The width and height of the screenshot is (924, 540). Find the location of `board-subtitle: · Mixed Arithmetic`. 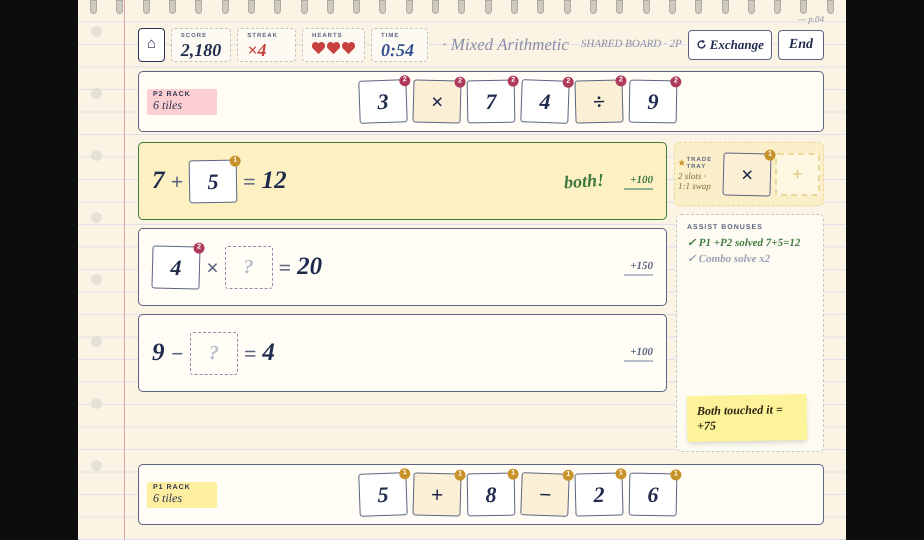

board-subtitle: · Mixed Arithmetic is located at coordinates (505, 45).